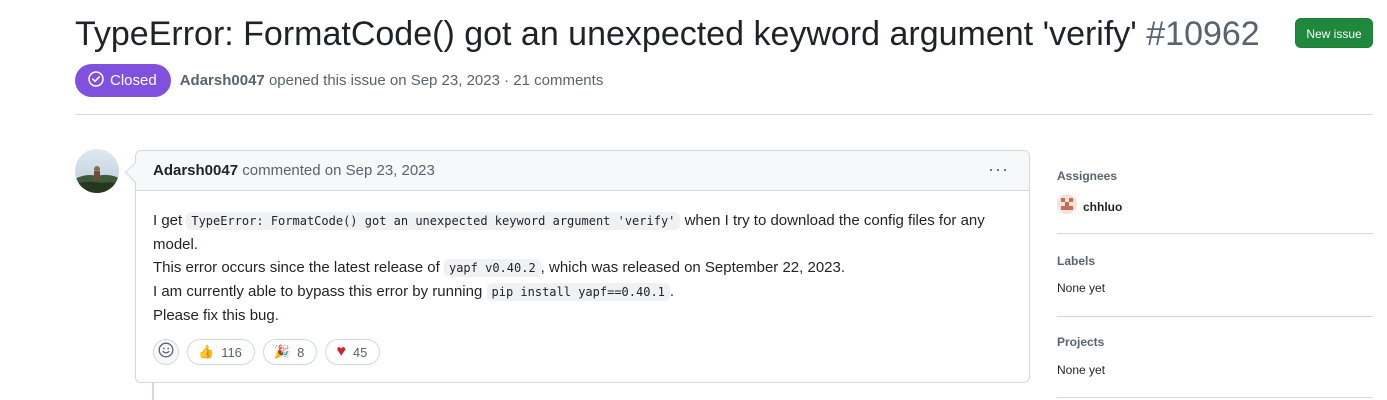 This screenshot has width=1387, height=400. Describe the element at coordinates (672, 291) in the screenshot. I see `comment-text: .` at that location.